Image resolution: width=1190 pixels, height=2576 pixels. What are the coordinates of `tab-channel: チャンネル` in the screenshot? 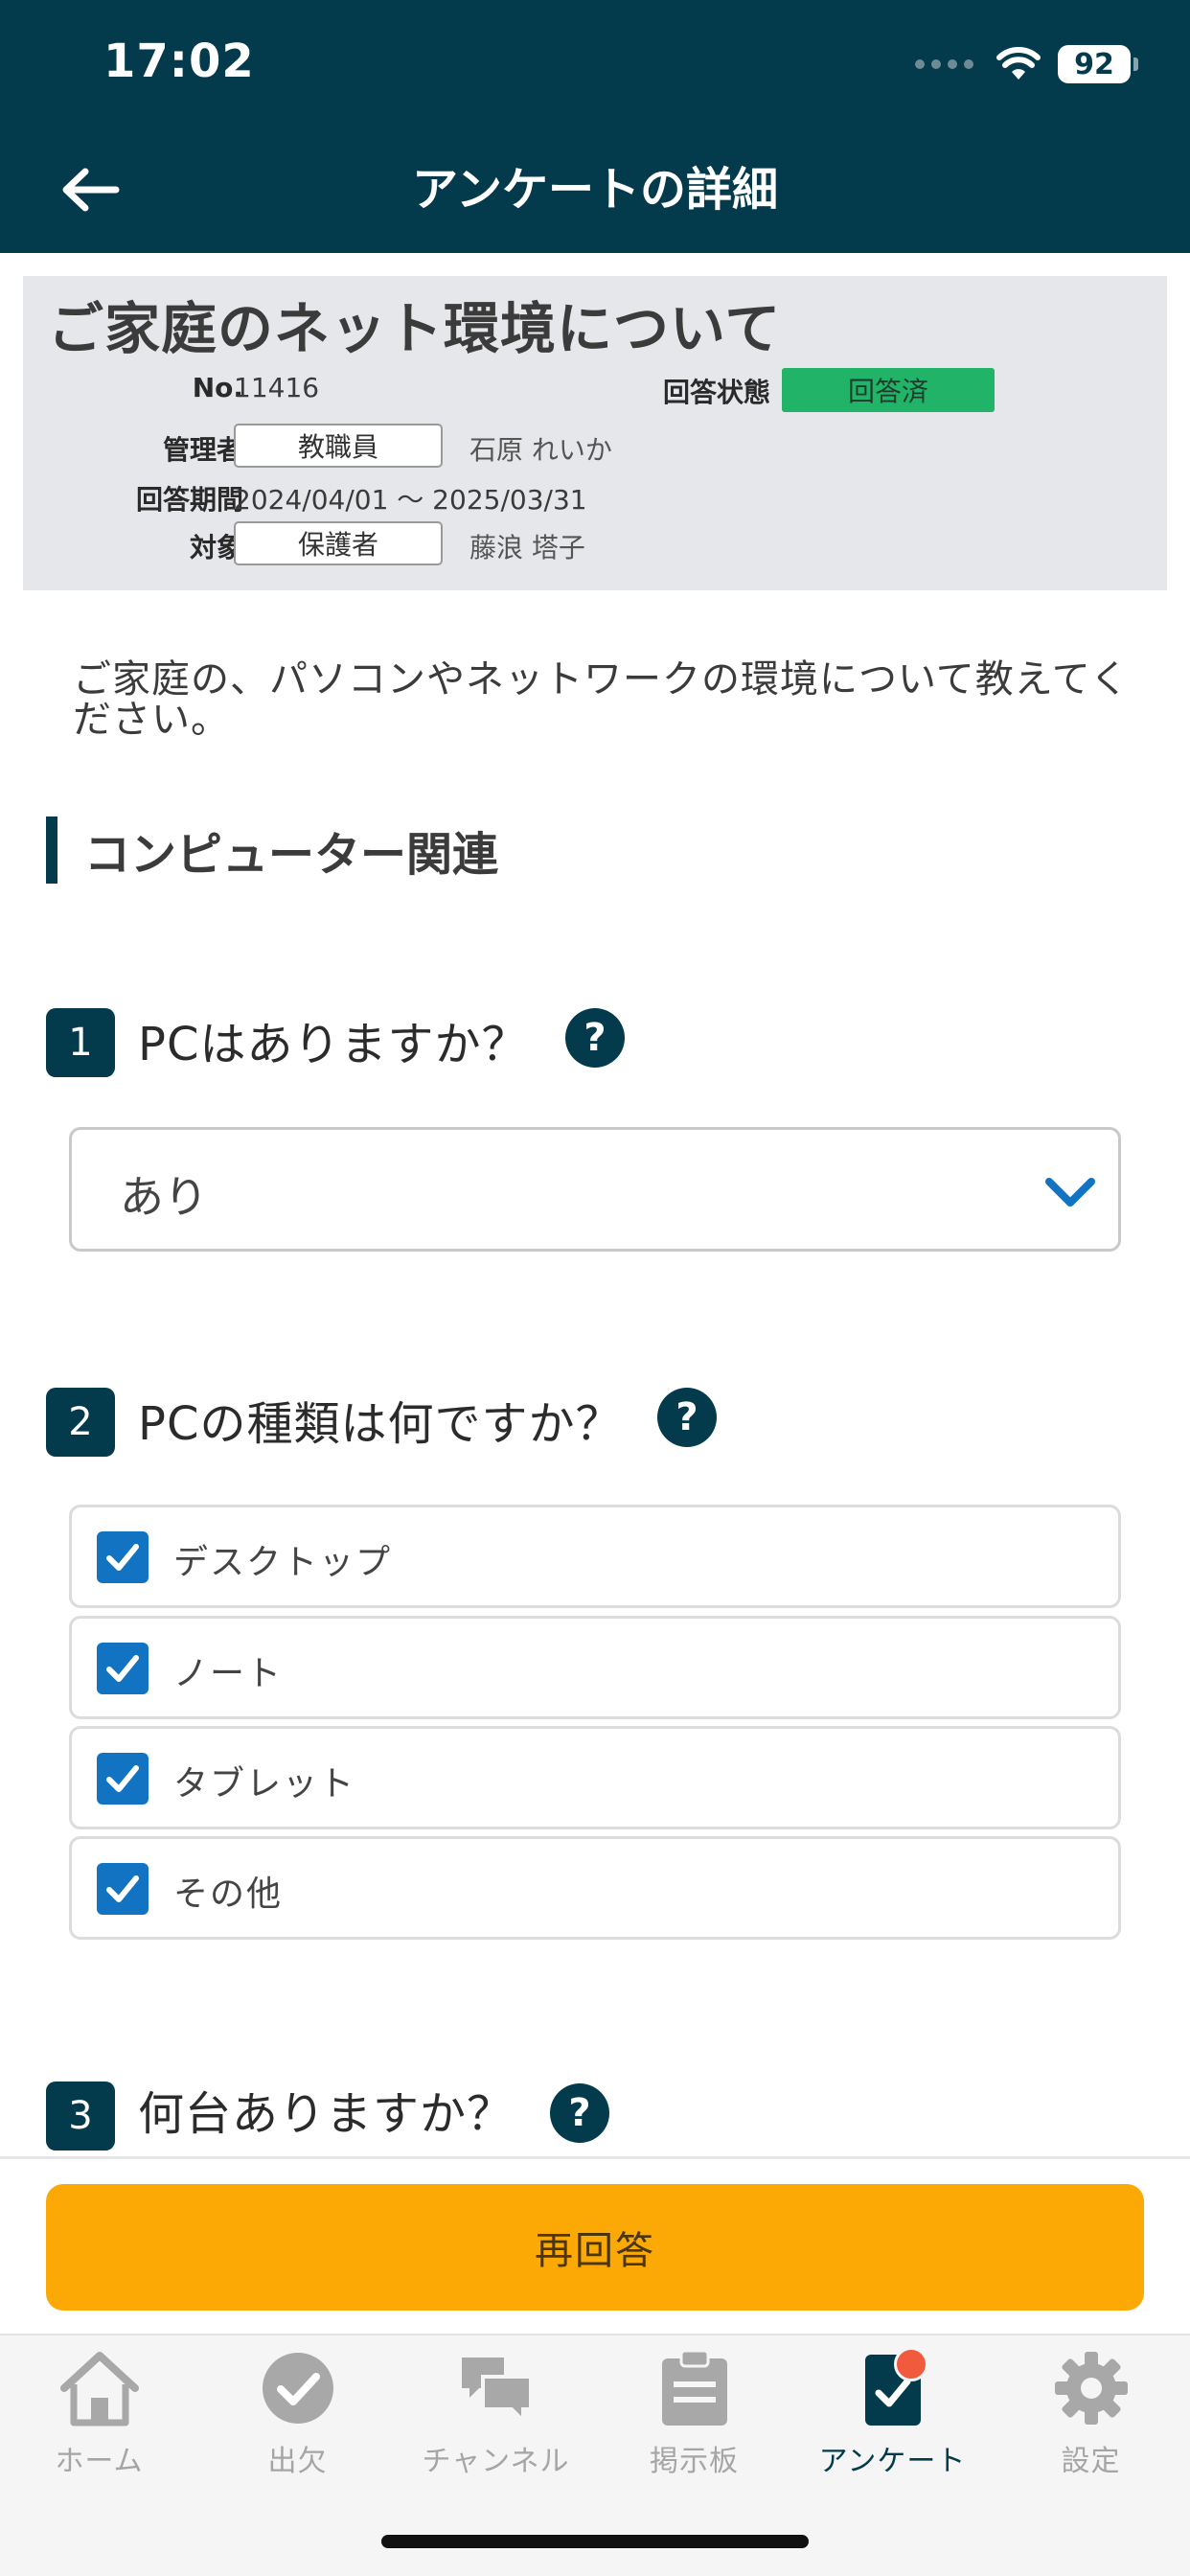 It's located at (496, 2417).